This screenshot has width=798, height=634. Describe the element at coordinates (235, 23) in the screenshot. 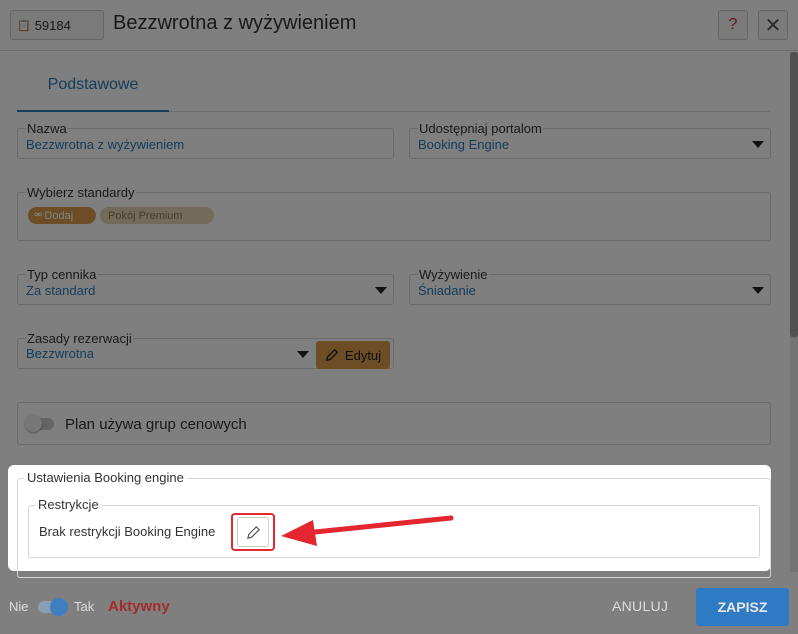

I see `modal-title: Bezzwrotna z wyżywieniem` at that location.